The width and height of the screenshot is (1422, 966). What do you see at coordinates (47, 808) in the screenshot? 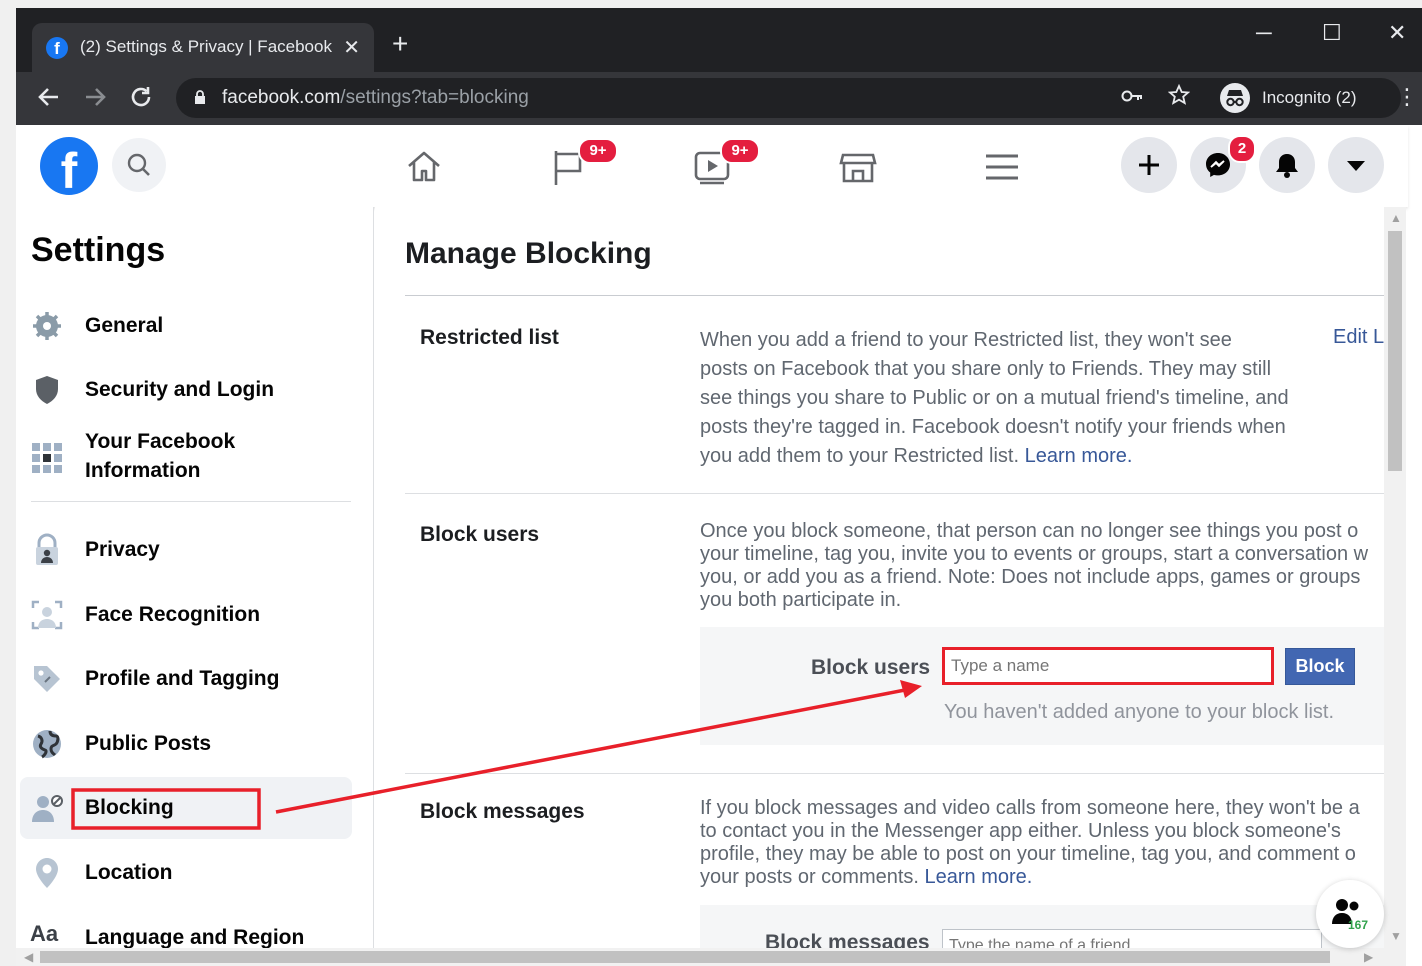
I see `block-user-icon` at bounding box center [47, 808].